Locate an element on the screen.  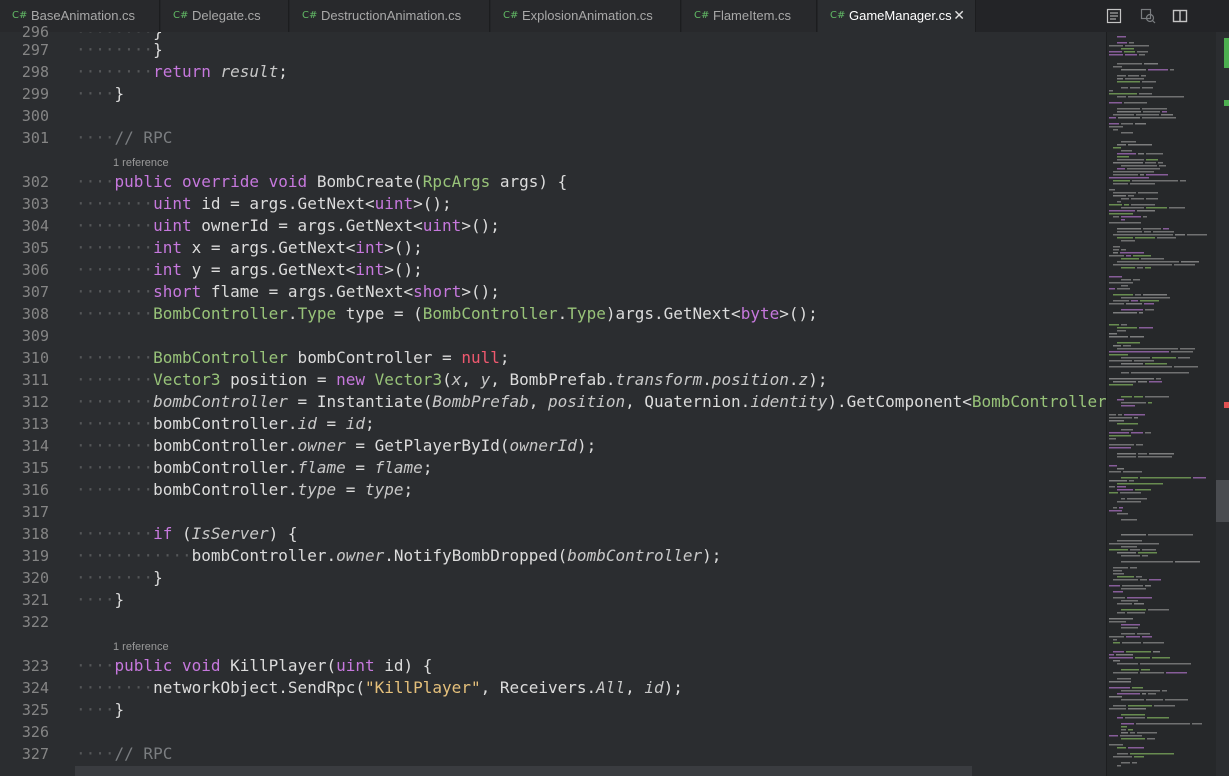
code-line: ········return result; is located at coordinates (182, 71).